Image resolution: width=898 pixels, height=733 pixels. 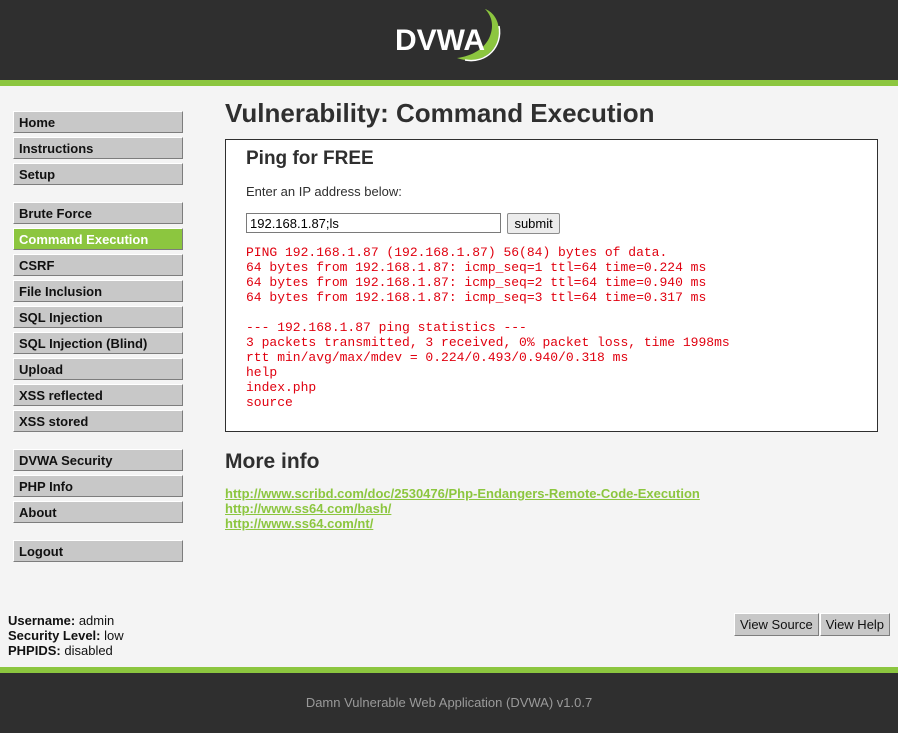 I want to click on menu-group: DVWA Security PHP Info About, so click(x=98, y=486).